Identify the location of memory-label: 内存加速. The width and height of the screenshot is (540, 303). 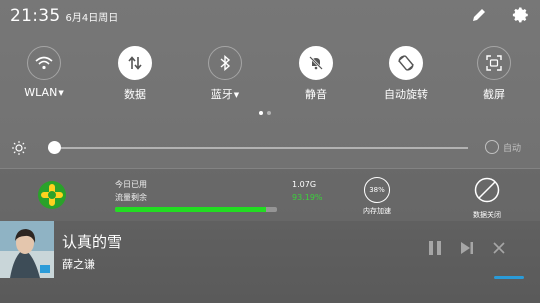
(377, 211).